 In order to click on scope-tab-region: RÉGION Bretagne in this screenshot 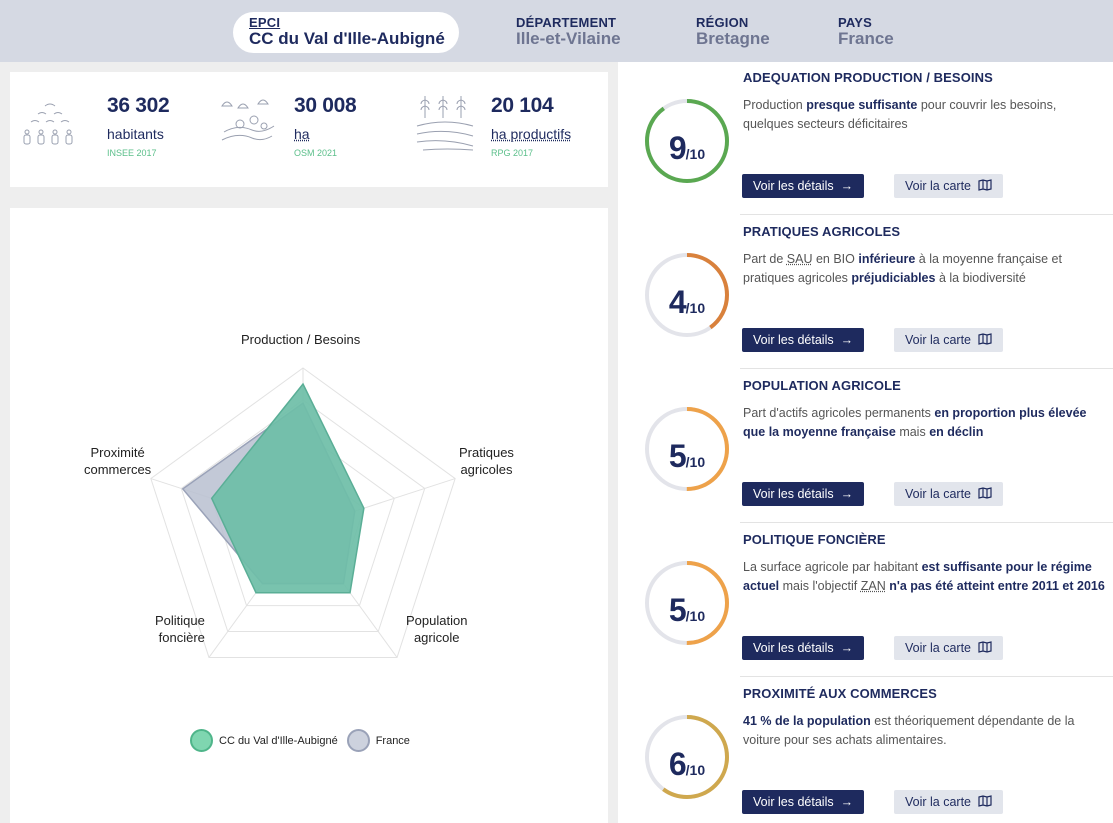, I will do `click(733, 31)`.